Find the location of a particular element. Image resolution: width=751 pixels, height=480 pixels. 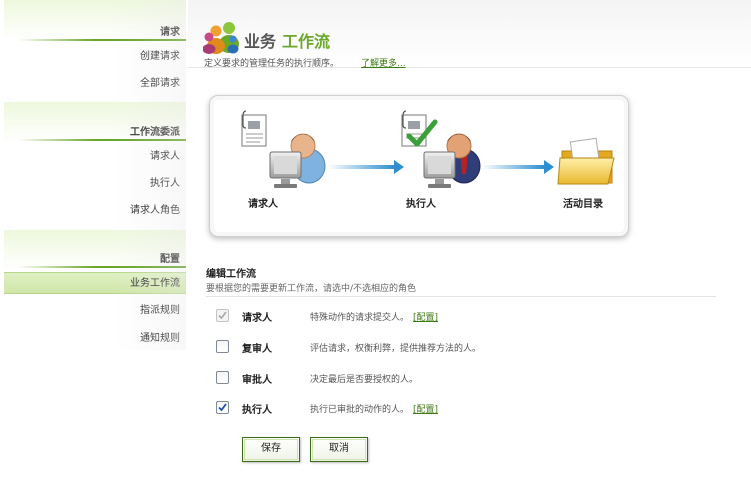

role-description-text: 特殊动作的请求提交人。 is located at coordinates (360, 318).